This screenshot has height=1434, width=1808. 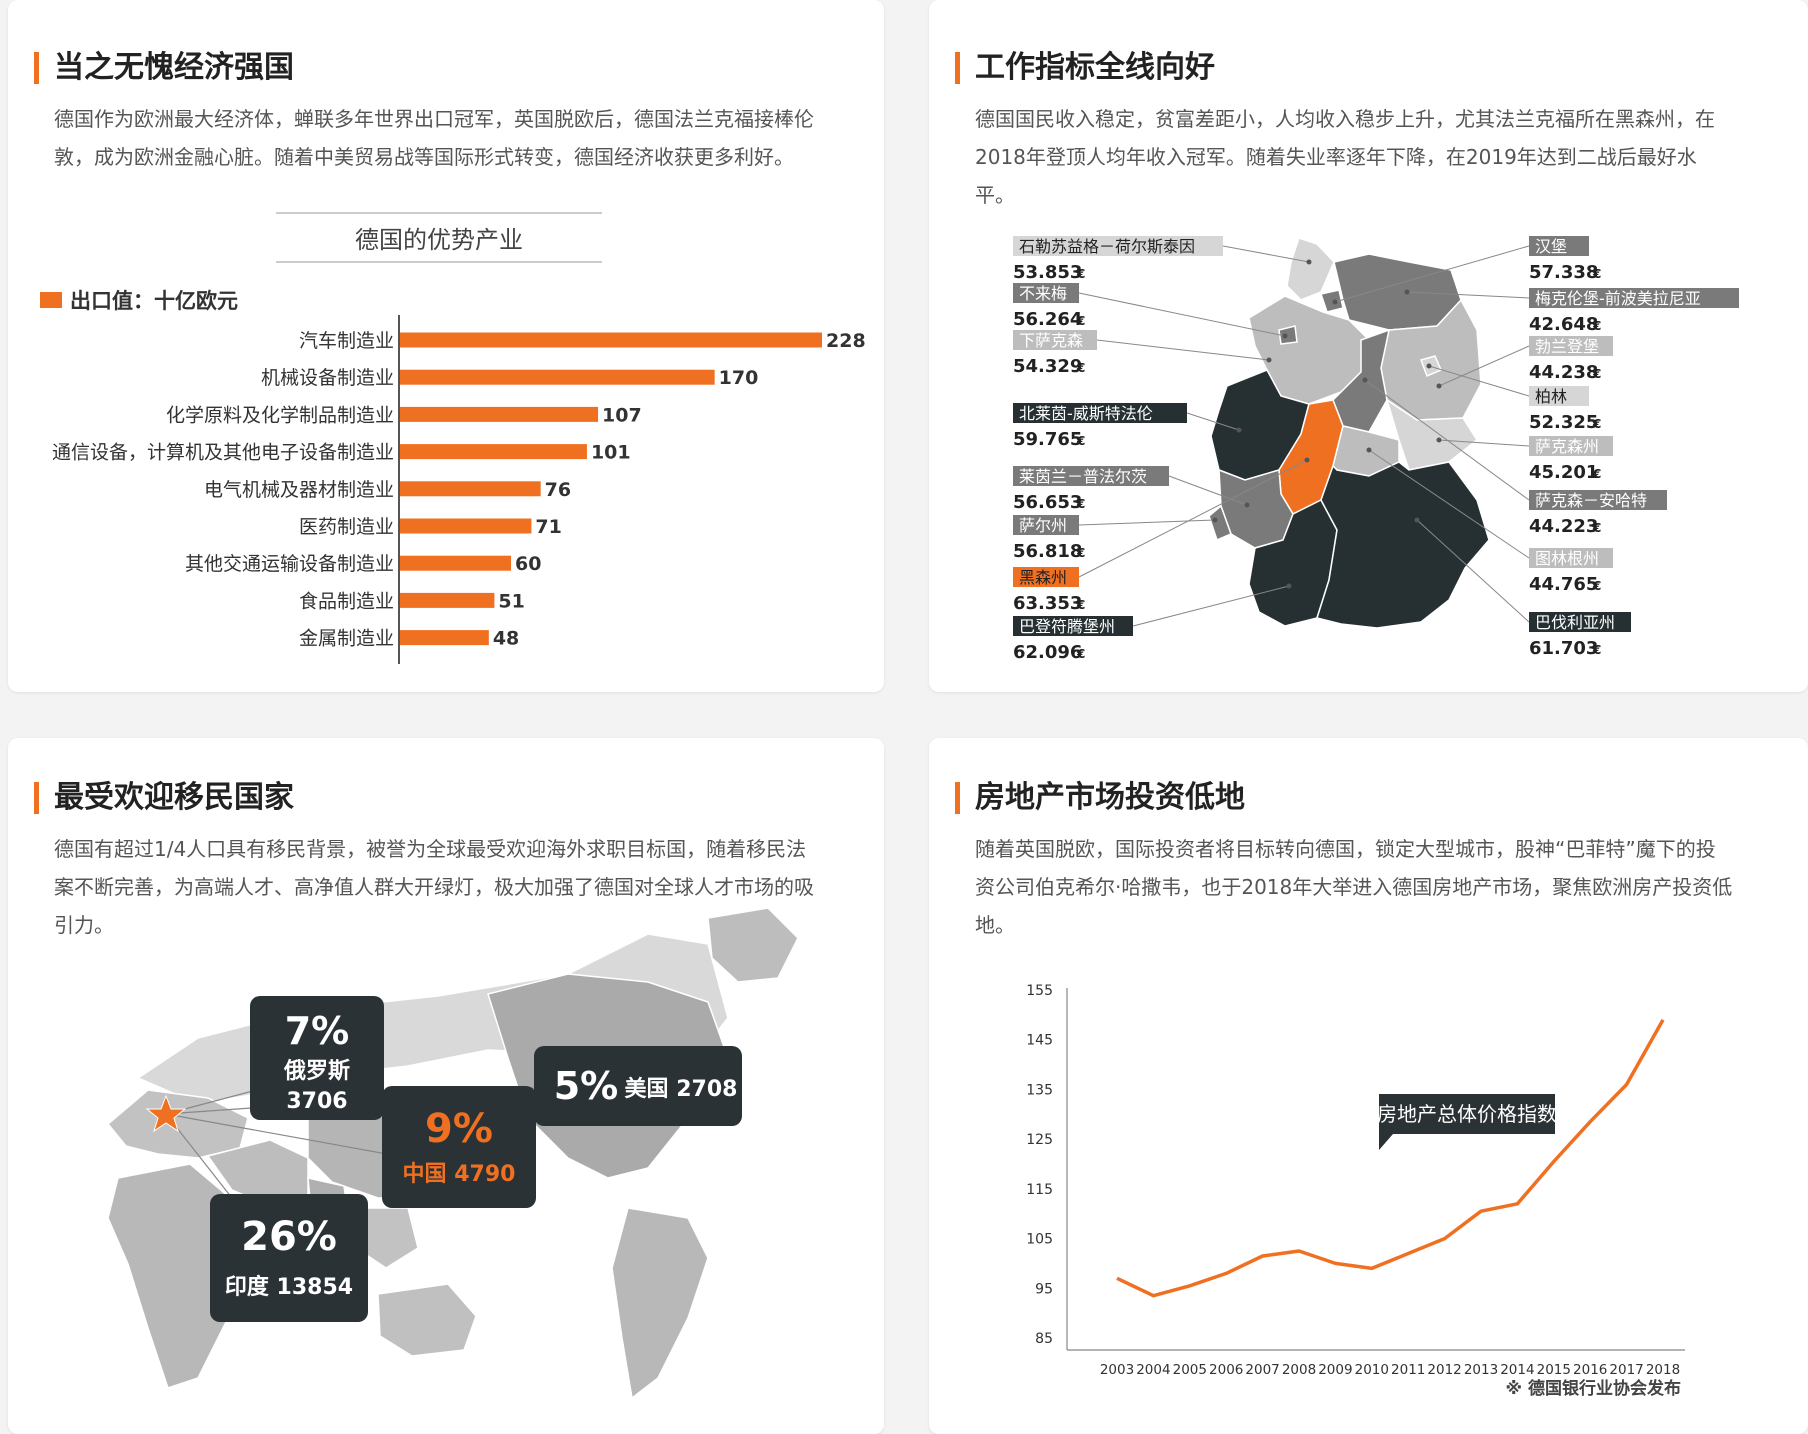 I want to click on x-tick-label: 2015, so click(x=1554, y=1370).